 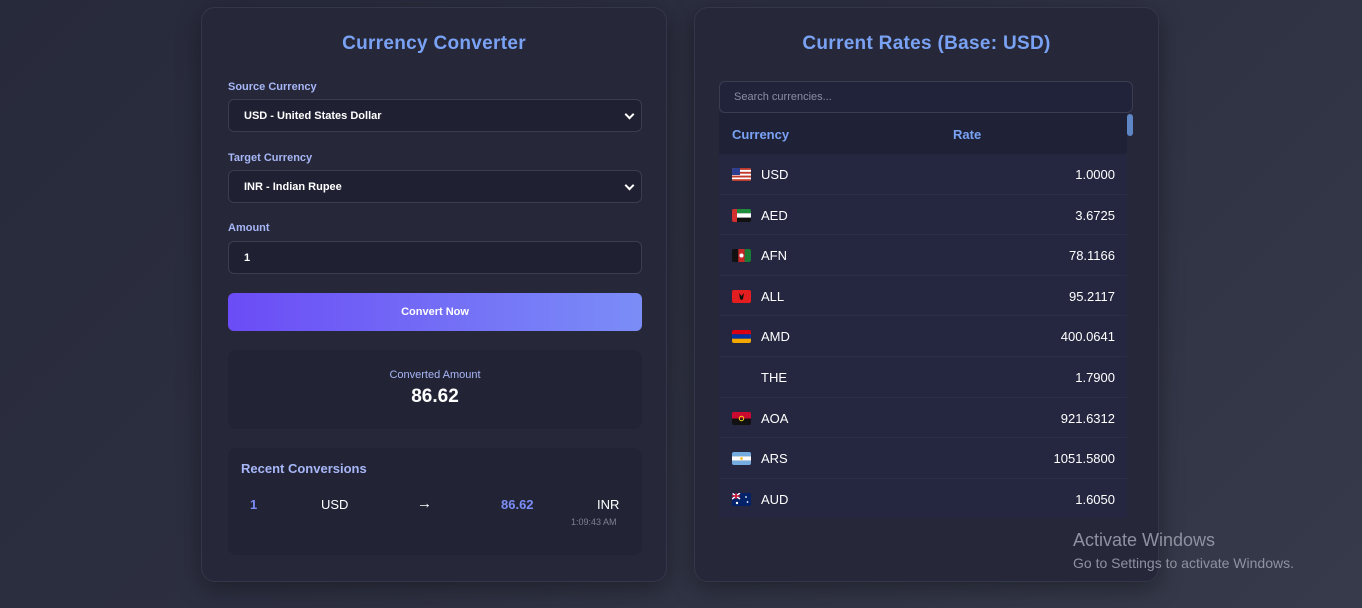 What do you see at coordinates (761, 134) in the screenshot?
I see `column-header-currency: Currency` at bounding box center [761, 134].